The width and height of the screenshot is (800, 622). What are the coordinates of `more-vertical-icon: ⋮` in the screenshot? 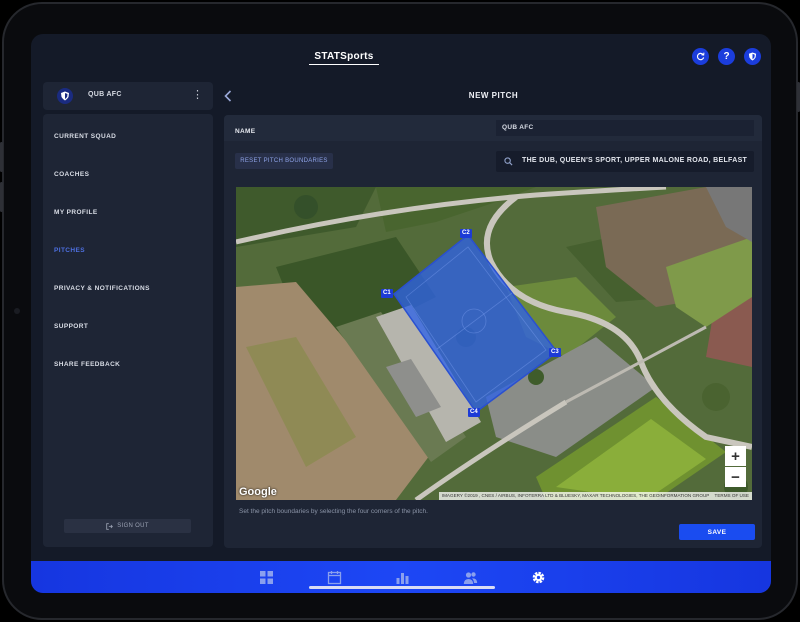 It's located at (197, 95).